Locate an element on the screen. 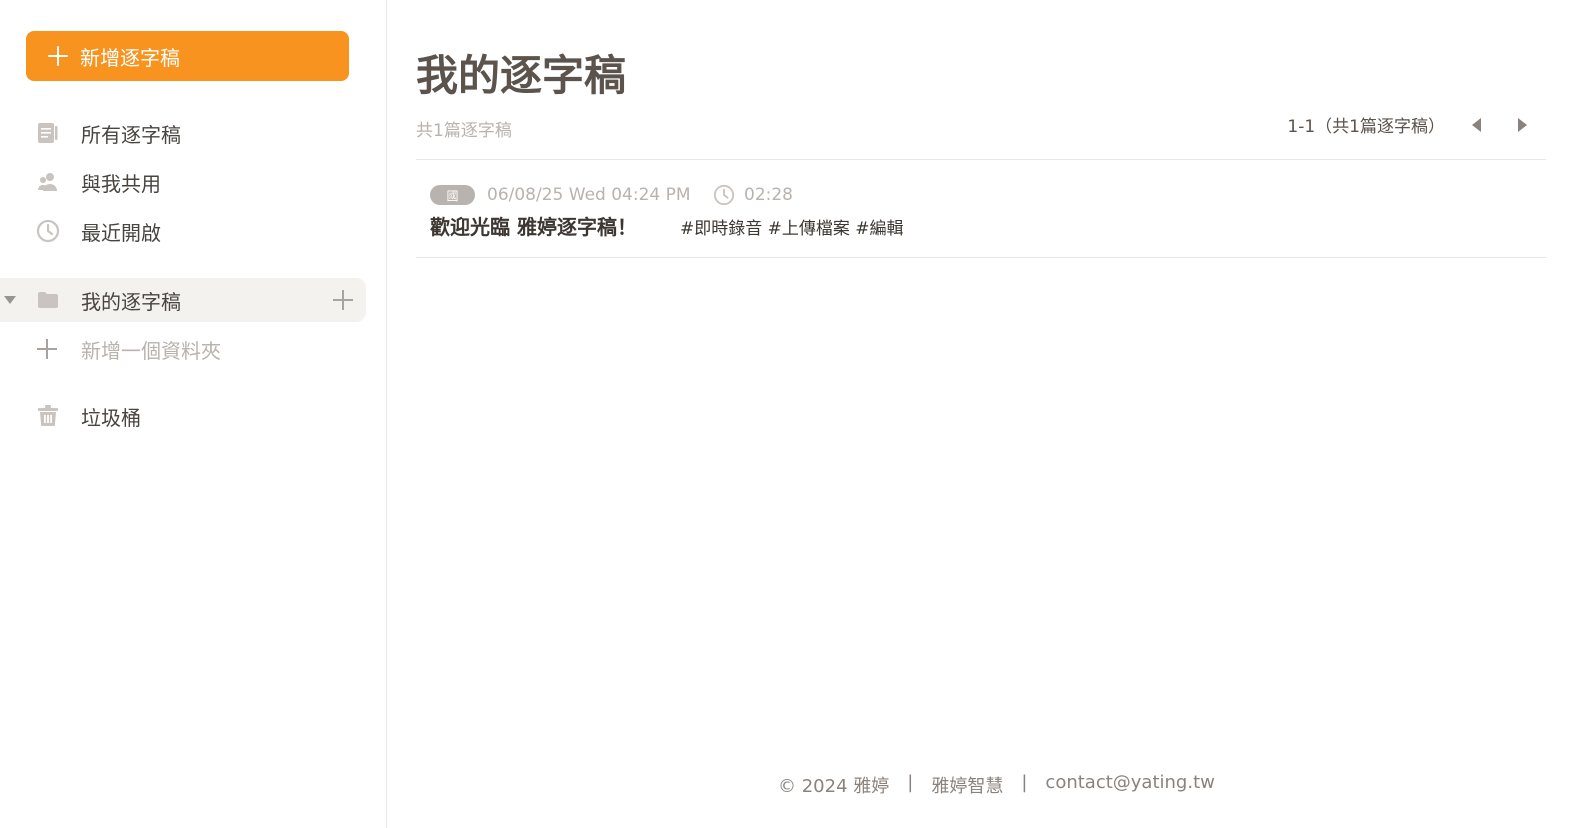 This screenshot has width=1573, height=828. trash-icon is located at coordinates (48, 416).